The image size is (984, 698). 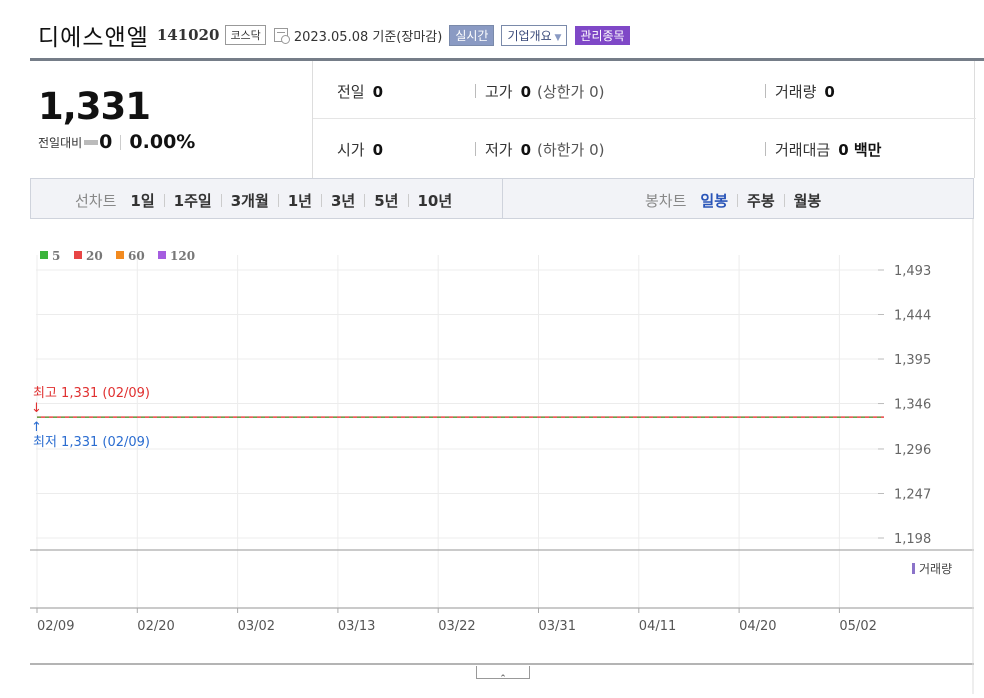 What do you see at coordinates (529, 35) in the screenshot?
I see `company-overview-label: 기업개요` at bounding box center [529, 35].